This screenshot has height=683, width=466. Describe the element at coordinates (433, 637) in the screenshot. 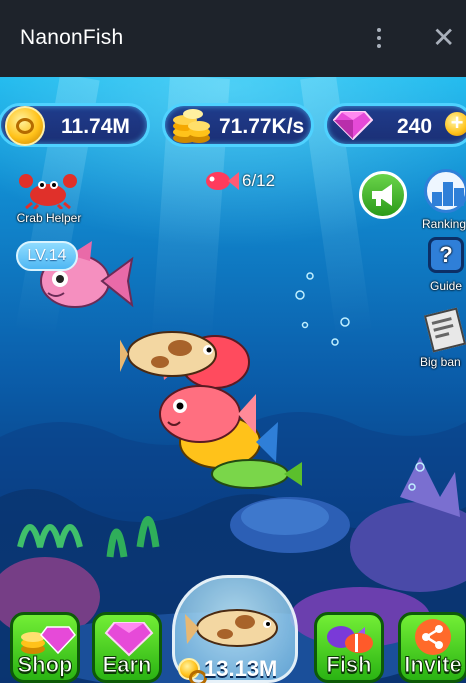

I see `share-icon` at that location.